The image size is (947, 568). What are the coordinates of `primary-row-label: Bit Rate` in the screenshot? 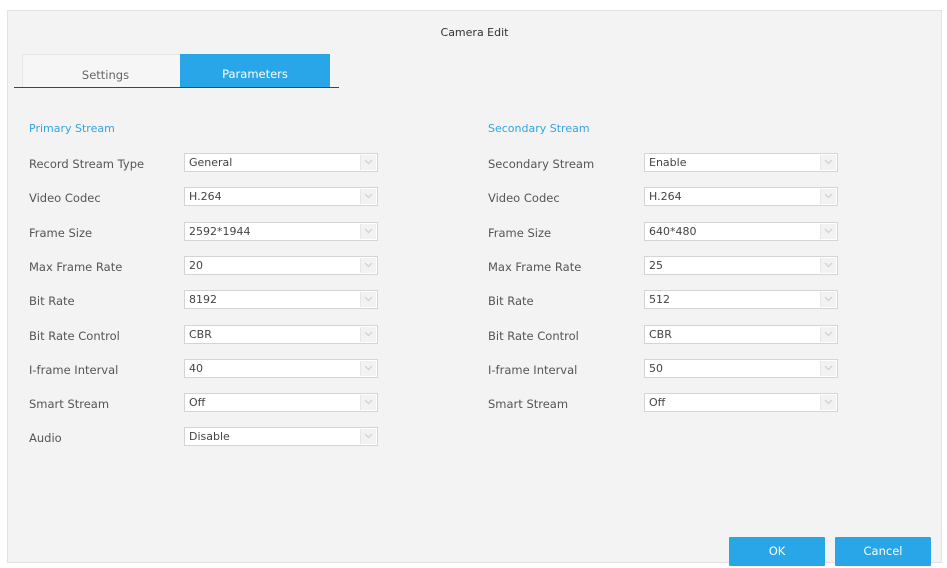 It's located at (52, 301).